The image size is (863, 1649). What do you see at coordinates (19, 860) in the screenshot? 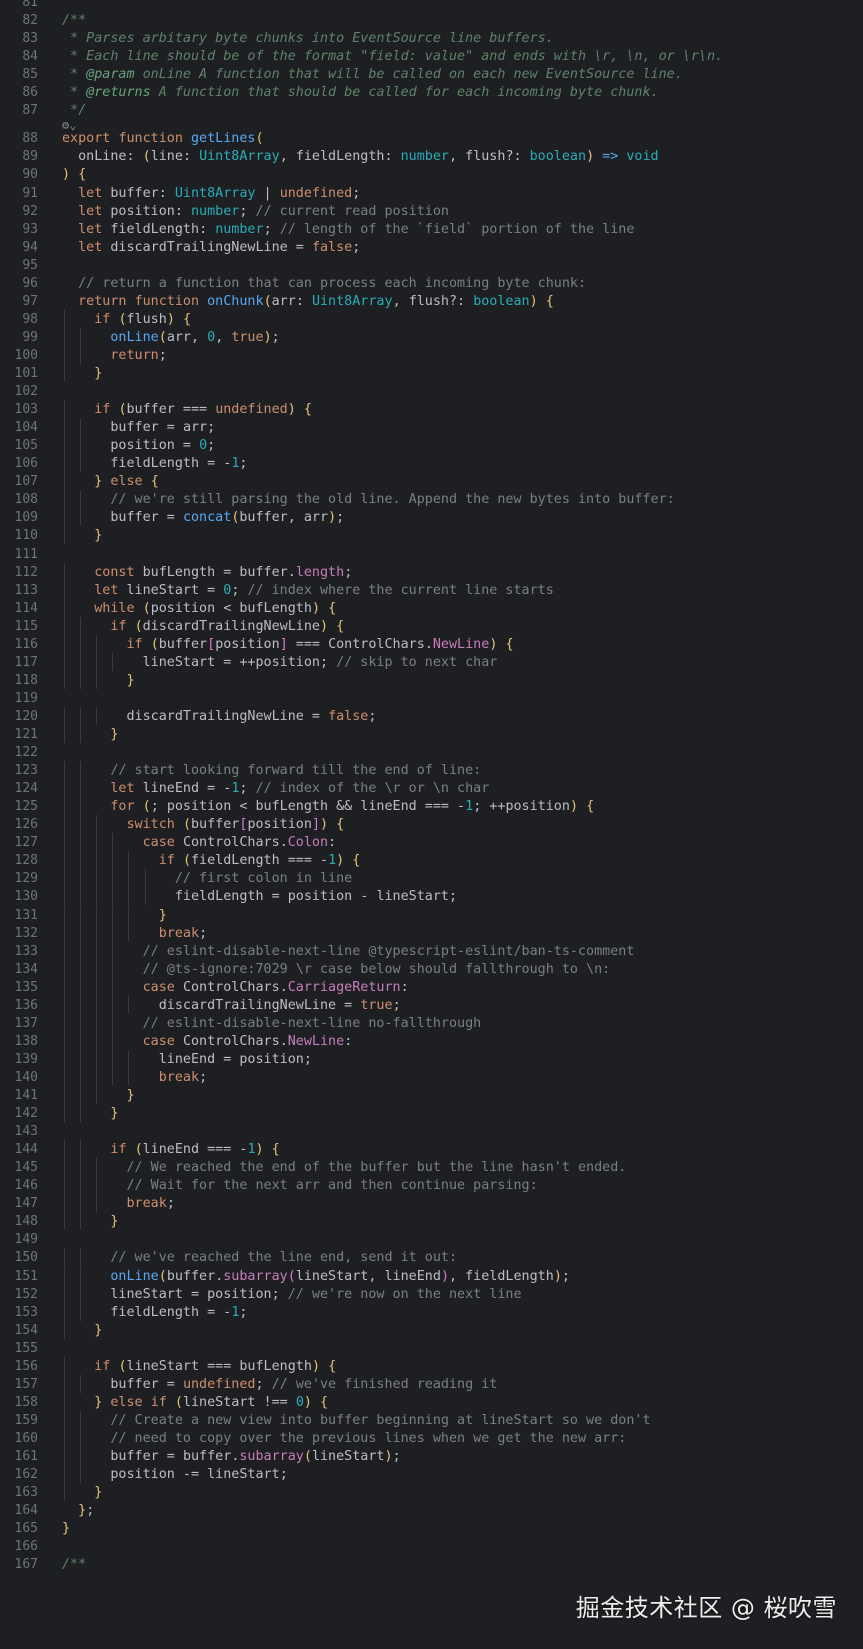
I see `line-number: 128` at bounding box center [19, 860].